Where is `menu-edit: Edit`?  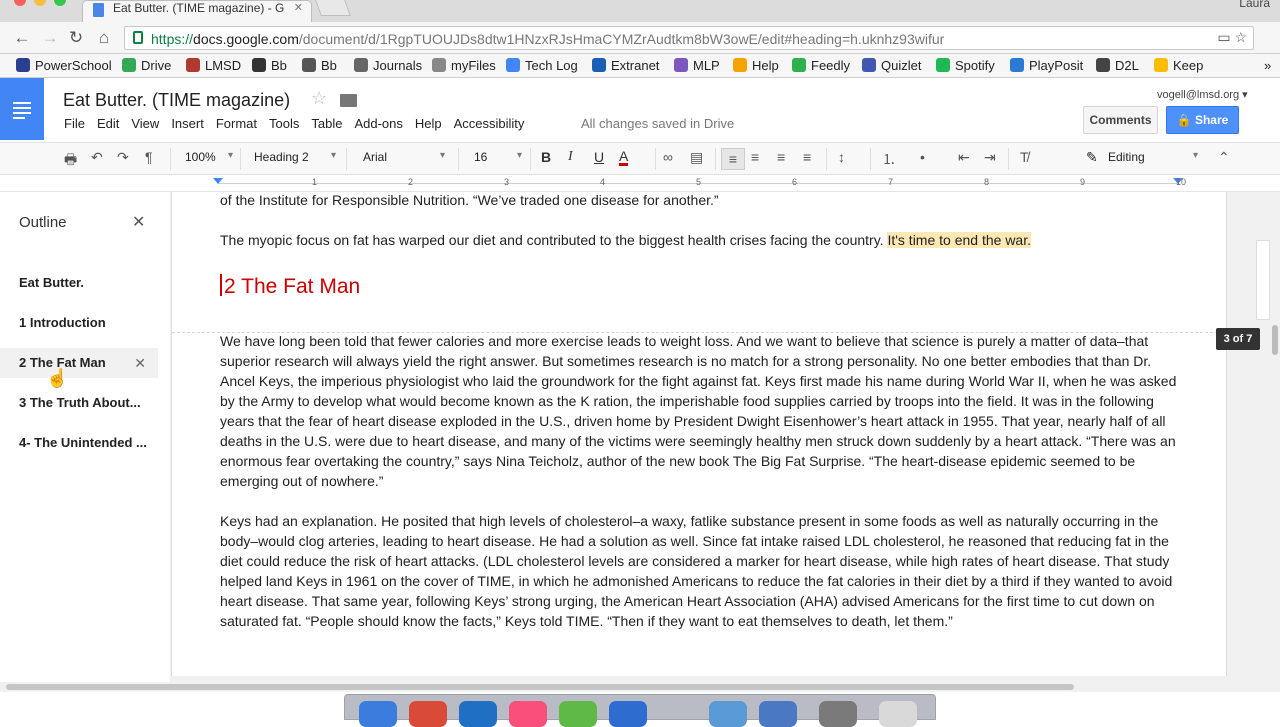
menu-edit: Edit is located at coordinates (108, 123).